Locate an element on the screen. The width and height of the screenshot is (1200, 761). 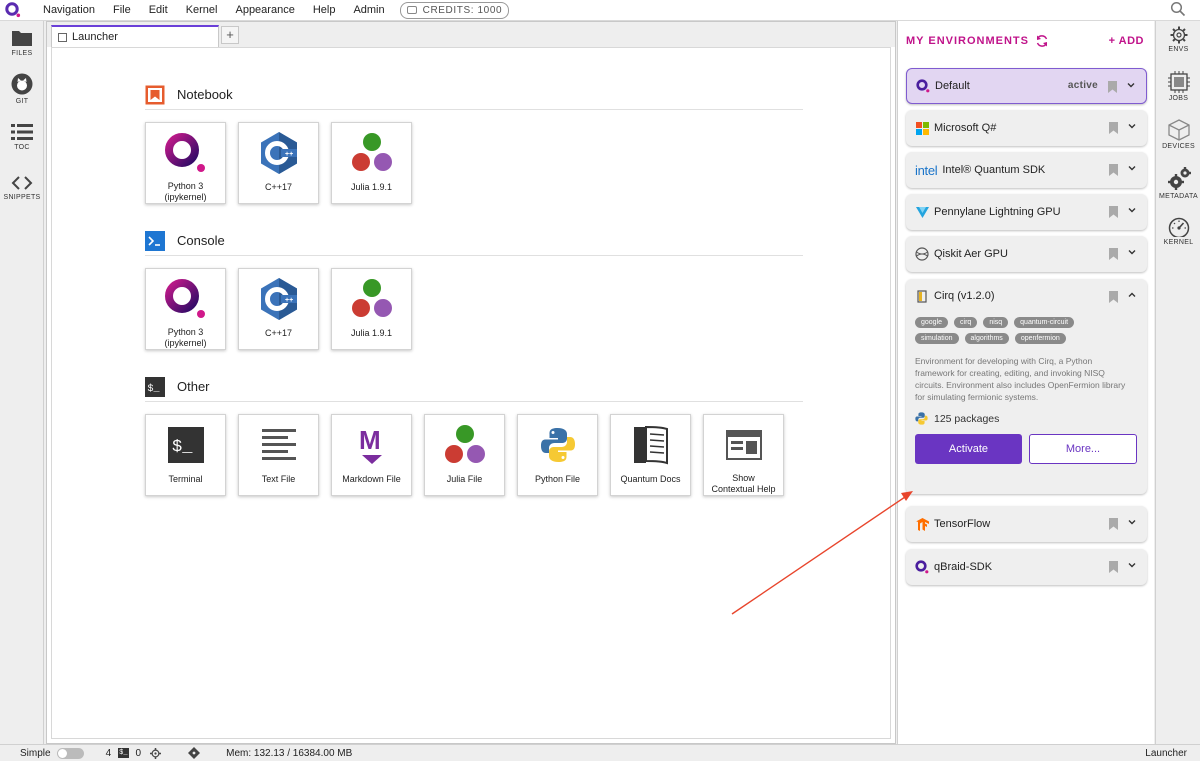
menu-navigation: Navigation is located at coordinates (69, 10).